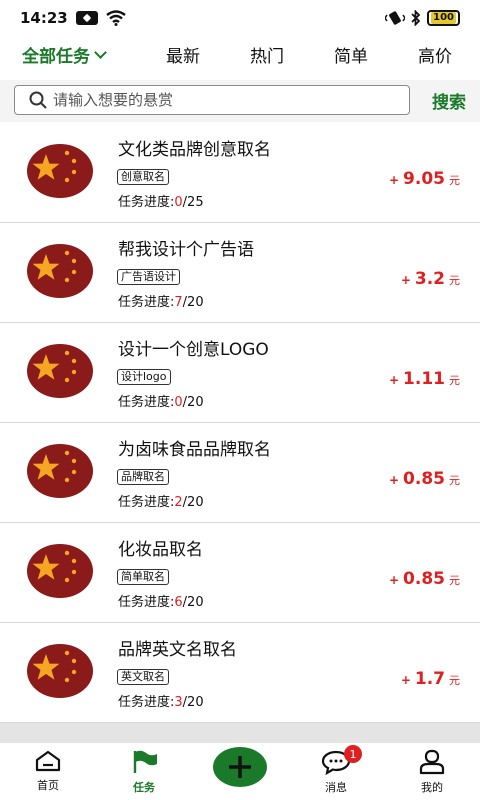  Describe the element at coordinates (432, 787) in the screenshot. I see `nav-me-label: 我的` at that location.